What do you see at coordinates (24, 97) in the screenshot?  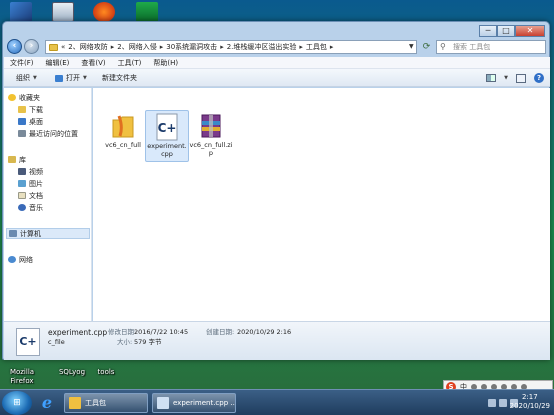 I see `nav-favorites: 收藏夹` at bounding box center [24, 97].